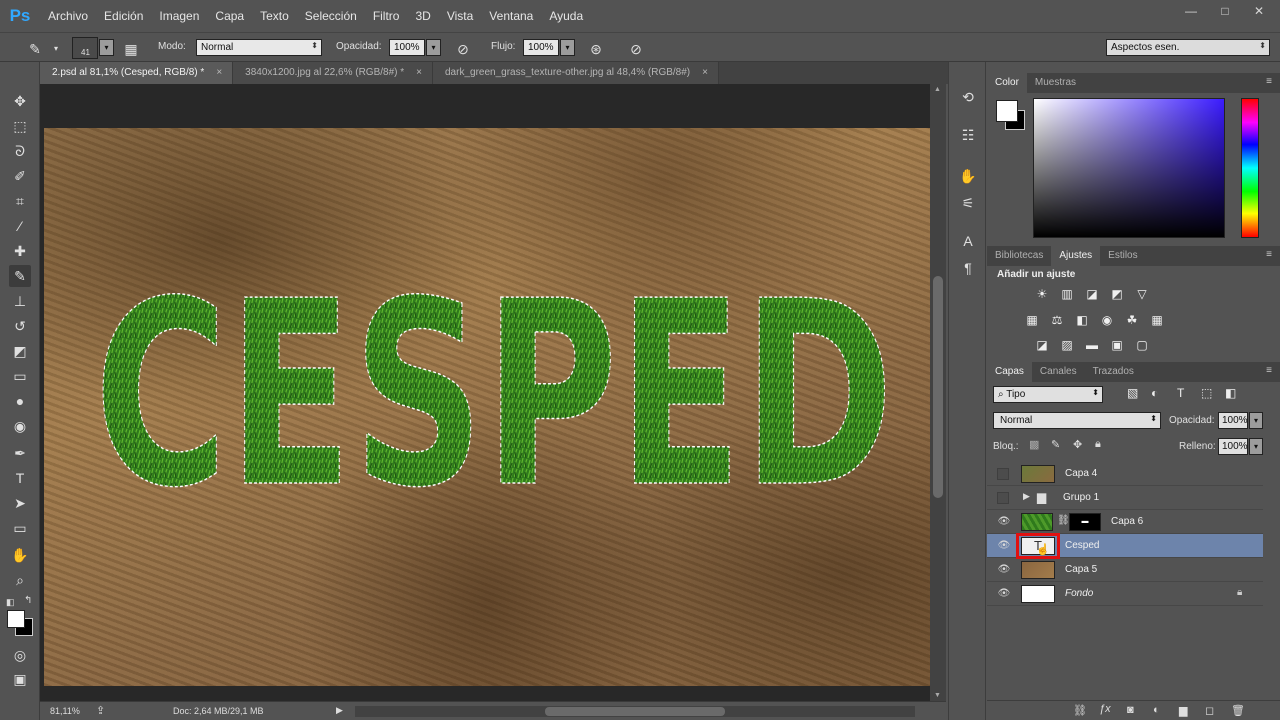 The height and width of the screenshot is (720, 1280). I want to click on filter-type-icon: T, so click(1180, 393).